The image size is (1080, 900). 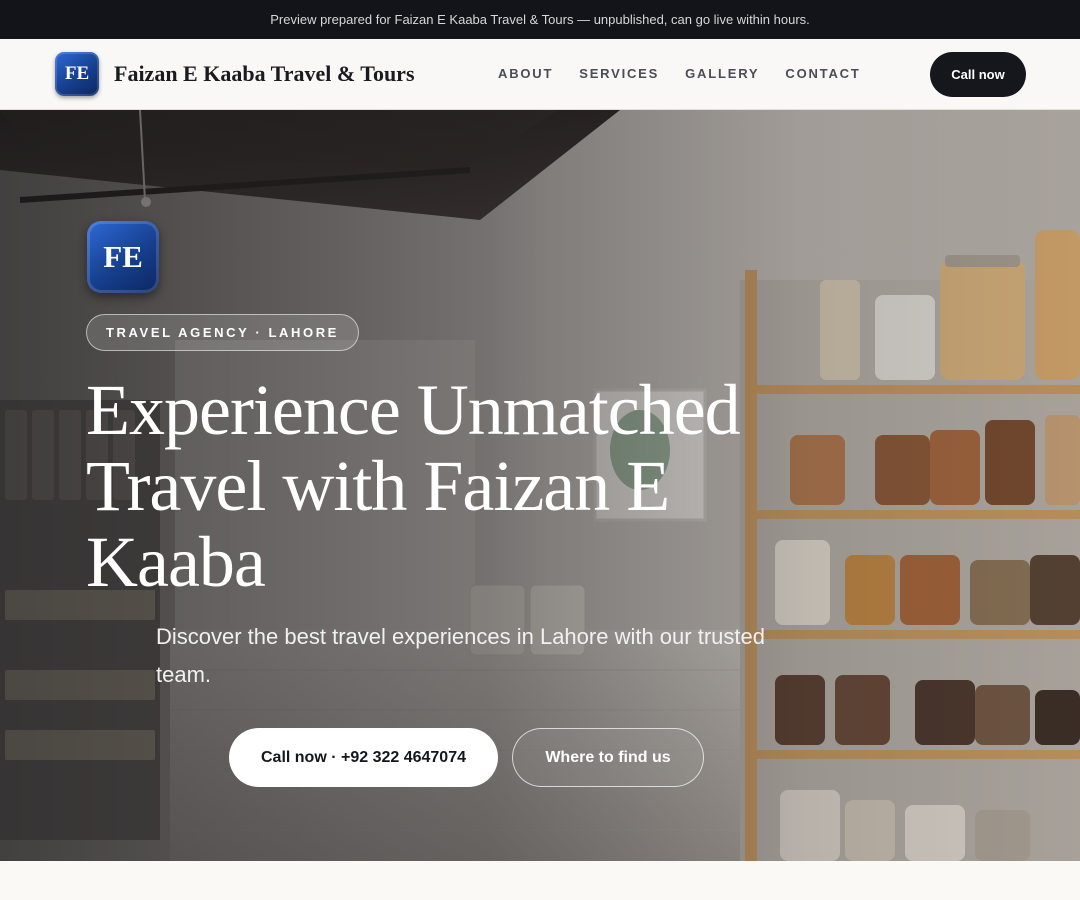 I want to click on where-to-find-us-button: Where to find us, so click(x=608, y=757).